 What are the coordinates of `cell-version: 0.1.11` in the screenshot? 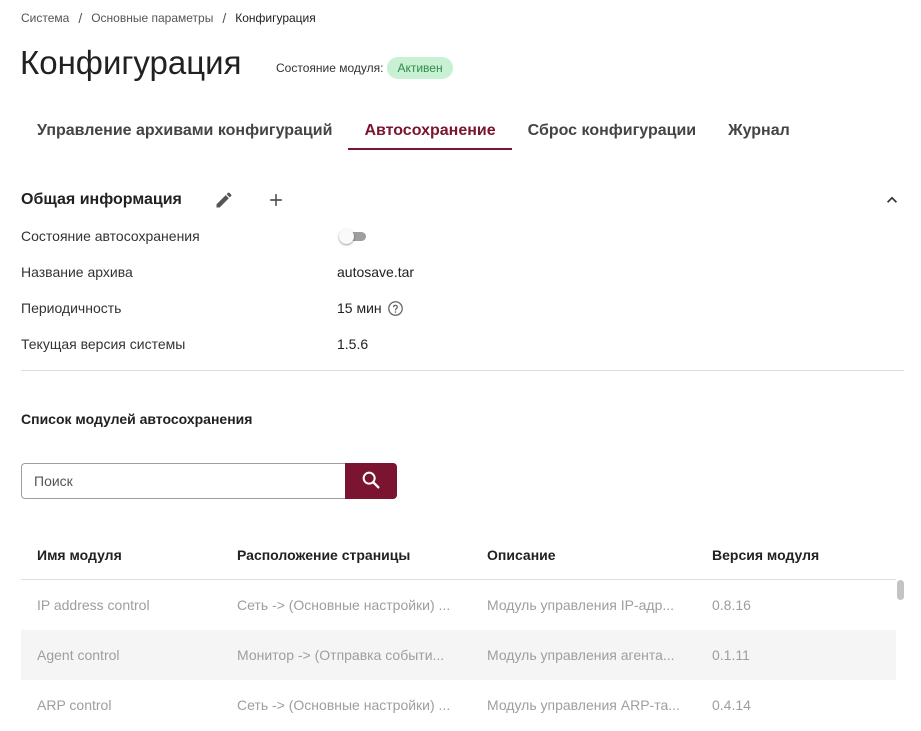 It's located at (731, 655).